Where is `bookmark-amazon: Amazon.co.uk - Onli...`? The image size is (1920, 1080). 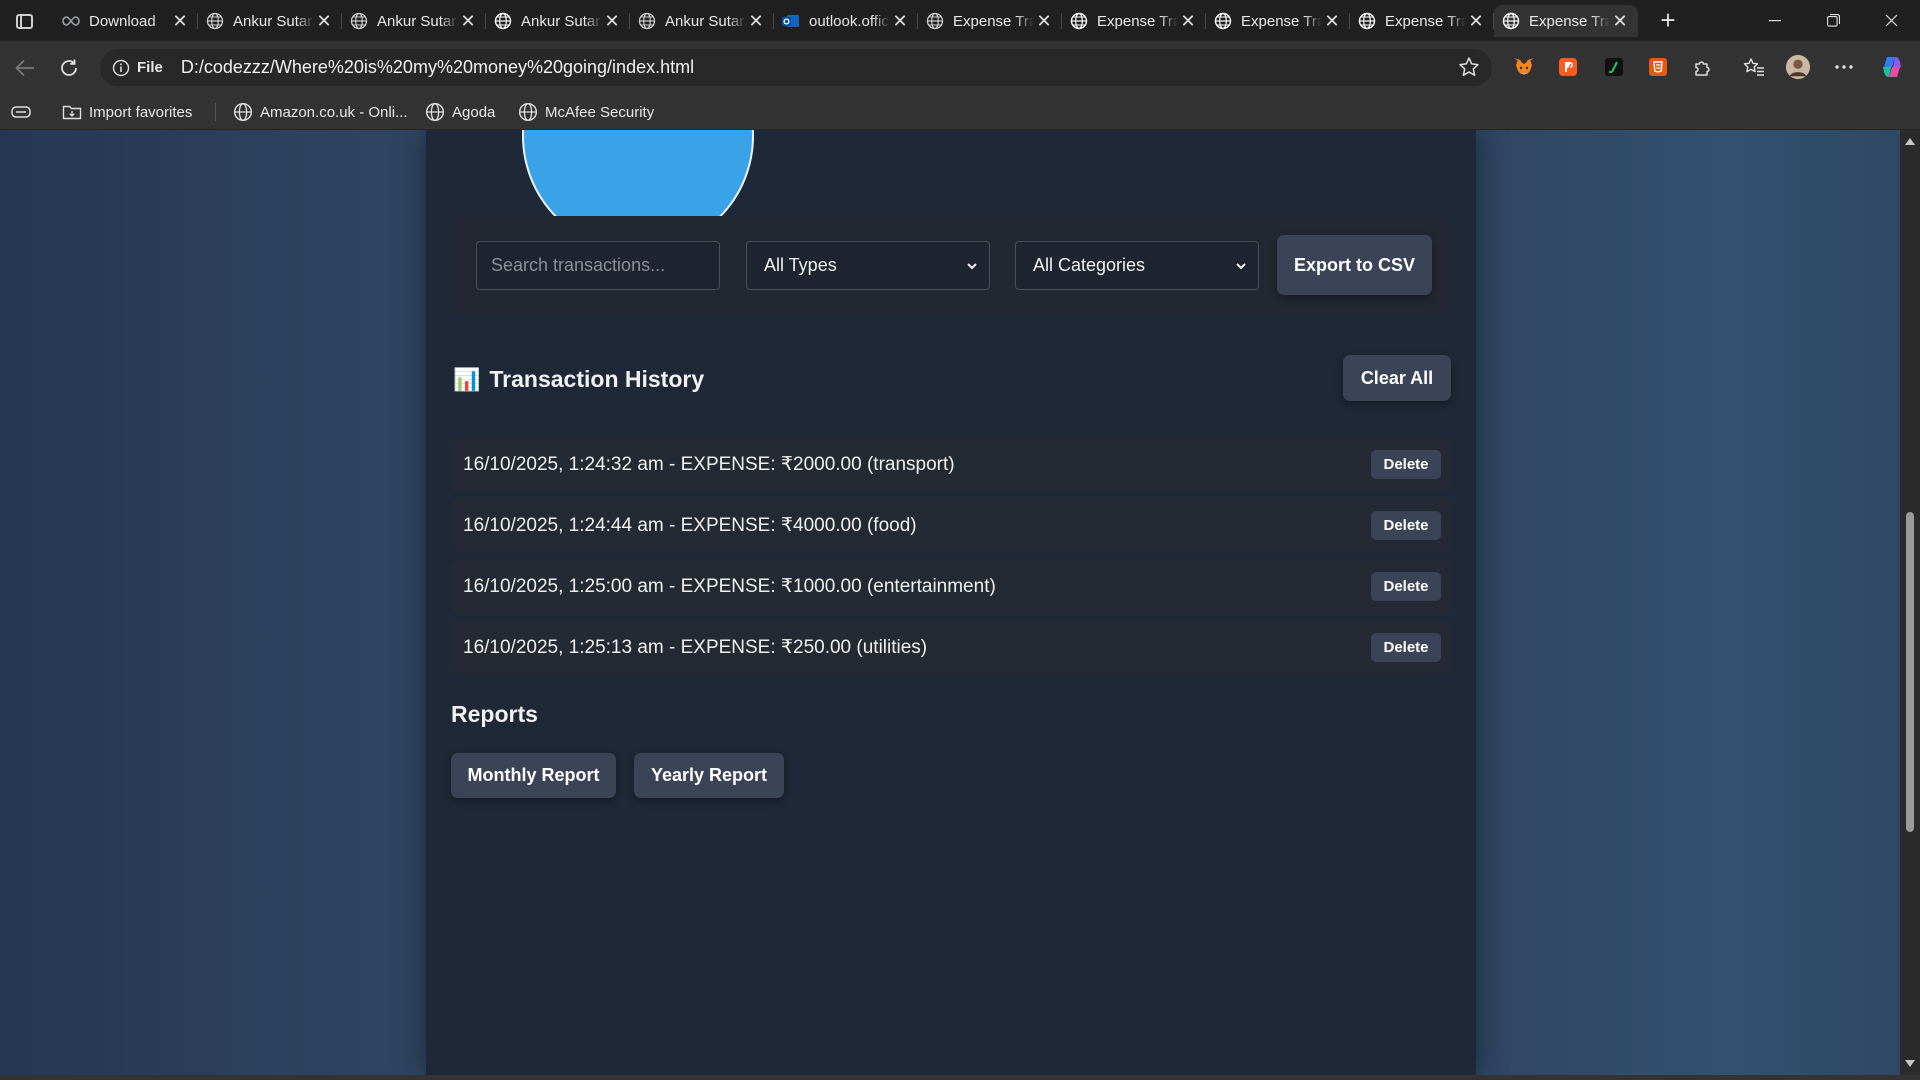 bookmark-amazon: Amazon.co.uk - Onli... is located at coordinates (320, 112).